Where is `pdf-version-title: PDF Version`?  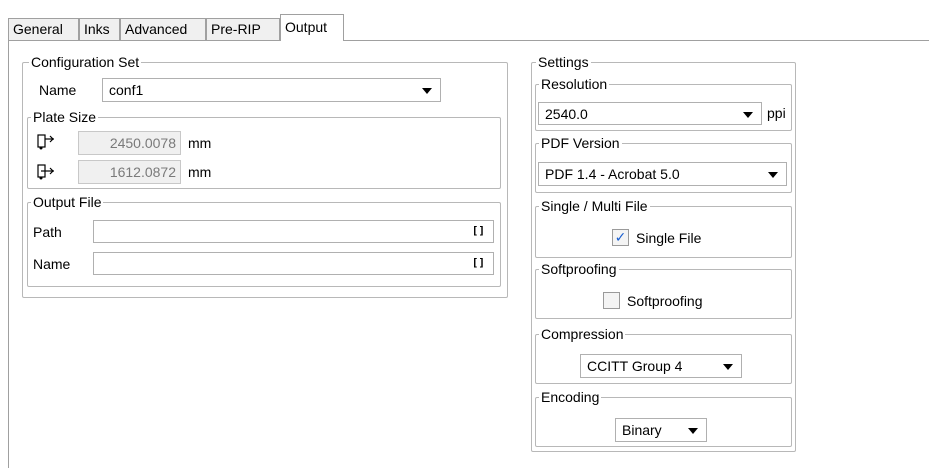
pdf-version-title: PDF Version is located at coordinates (580, 143).